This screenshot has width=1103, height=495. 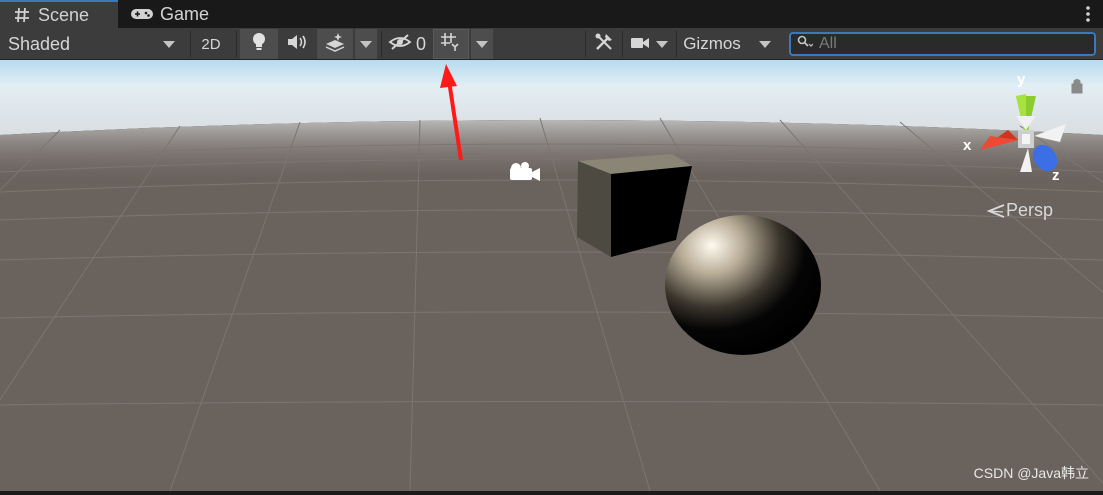 I want to click on tools-icon, so click(x=604, y=44).